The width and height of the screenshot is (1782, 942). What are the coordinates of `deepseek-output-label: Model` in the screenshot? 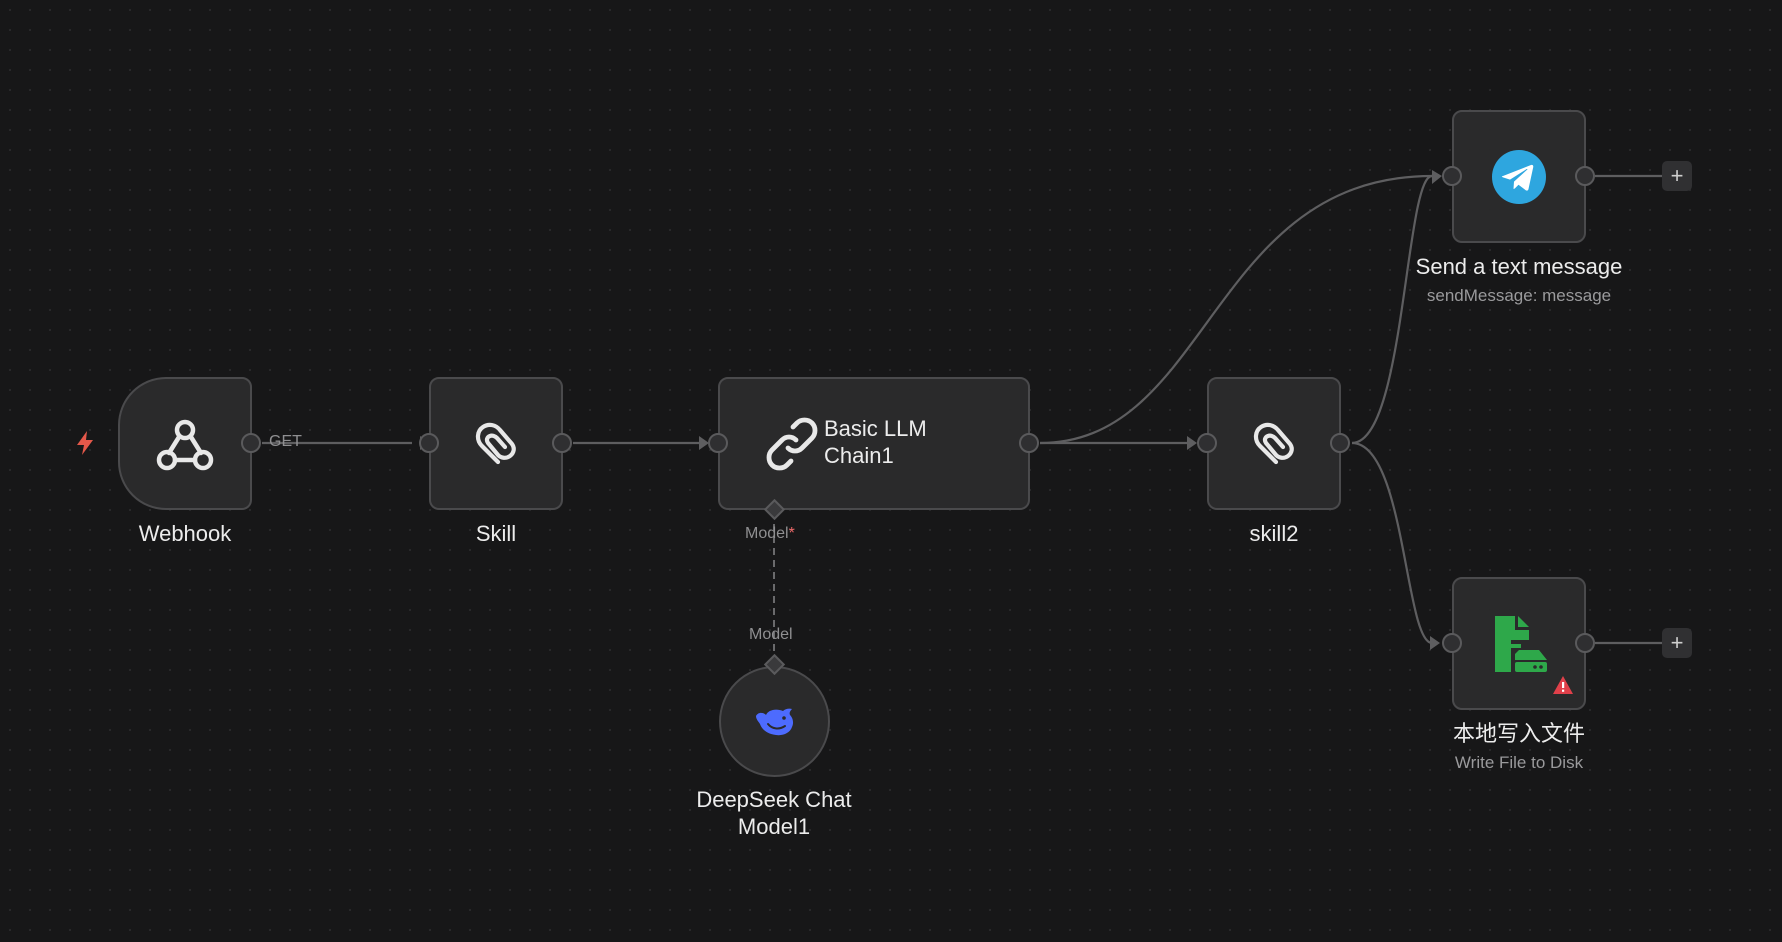 It's located at (771, 634).